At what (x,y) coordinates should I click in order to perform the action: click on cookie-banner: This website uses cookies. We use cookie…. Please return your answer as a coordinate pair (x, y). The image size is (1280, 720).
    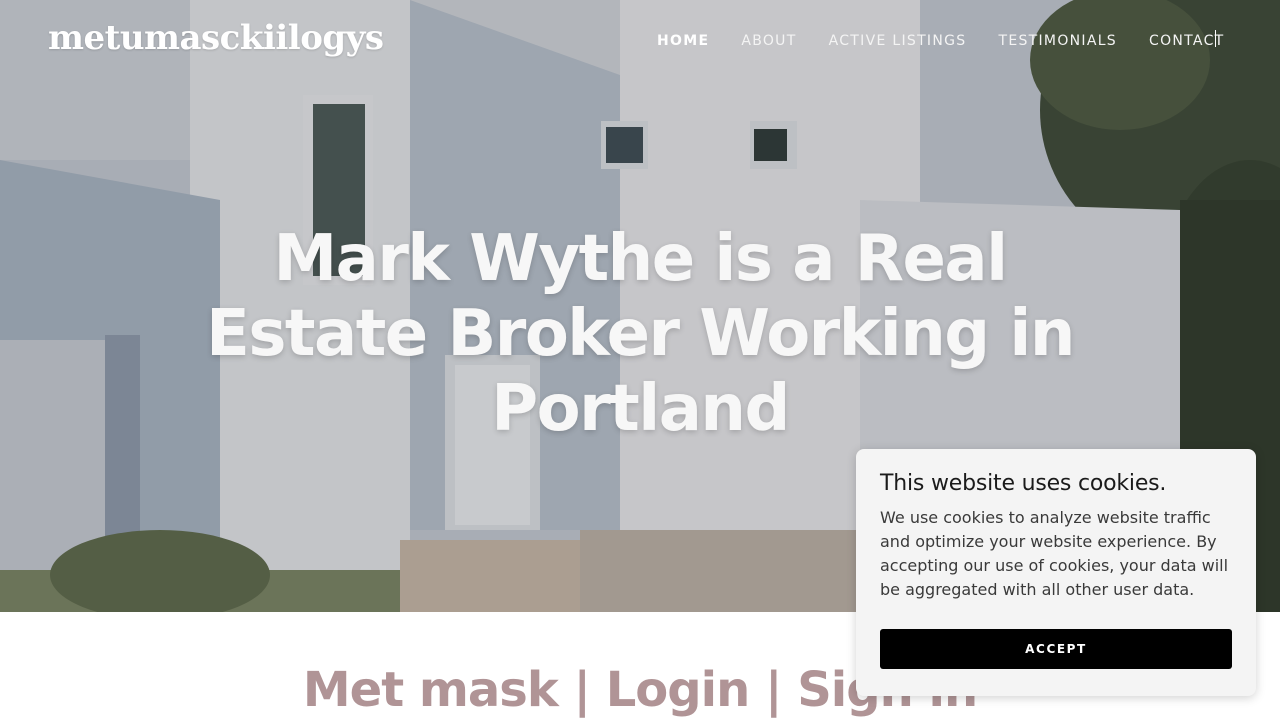
    Looking at the image, I should click on (1056, 572).